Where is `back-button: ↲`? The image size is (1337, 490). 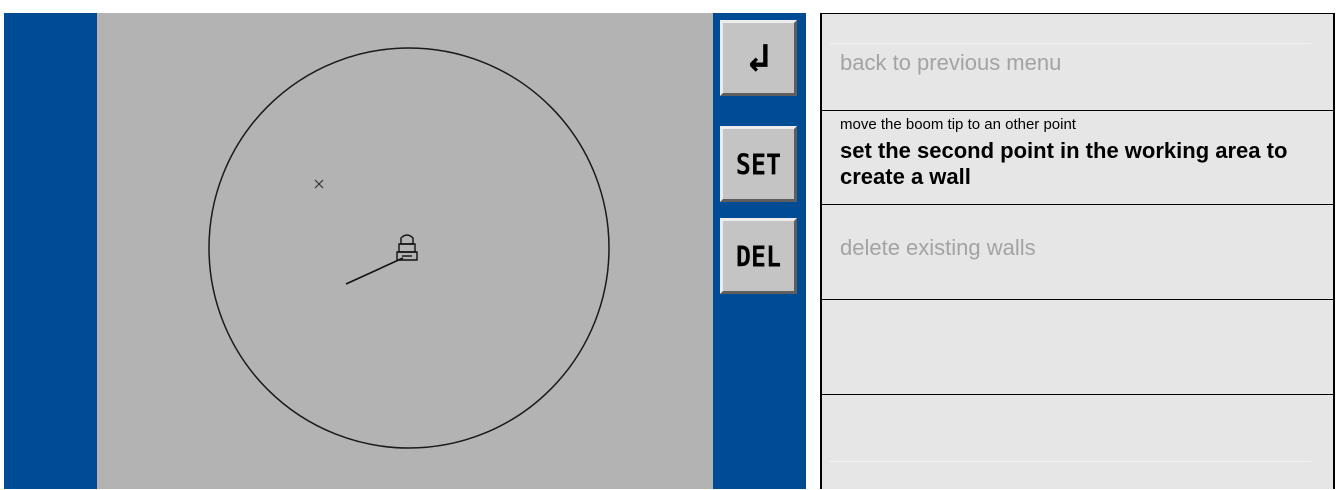
back-button: ↲ is located at coordinates (758, 58).